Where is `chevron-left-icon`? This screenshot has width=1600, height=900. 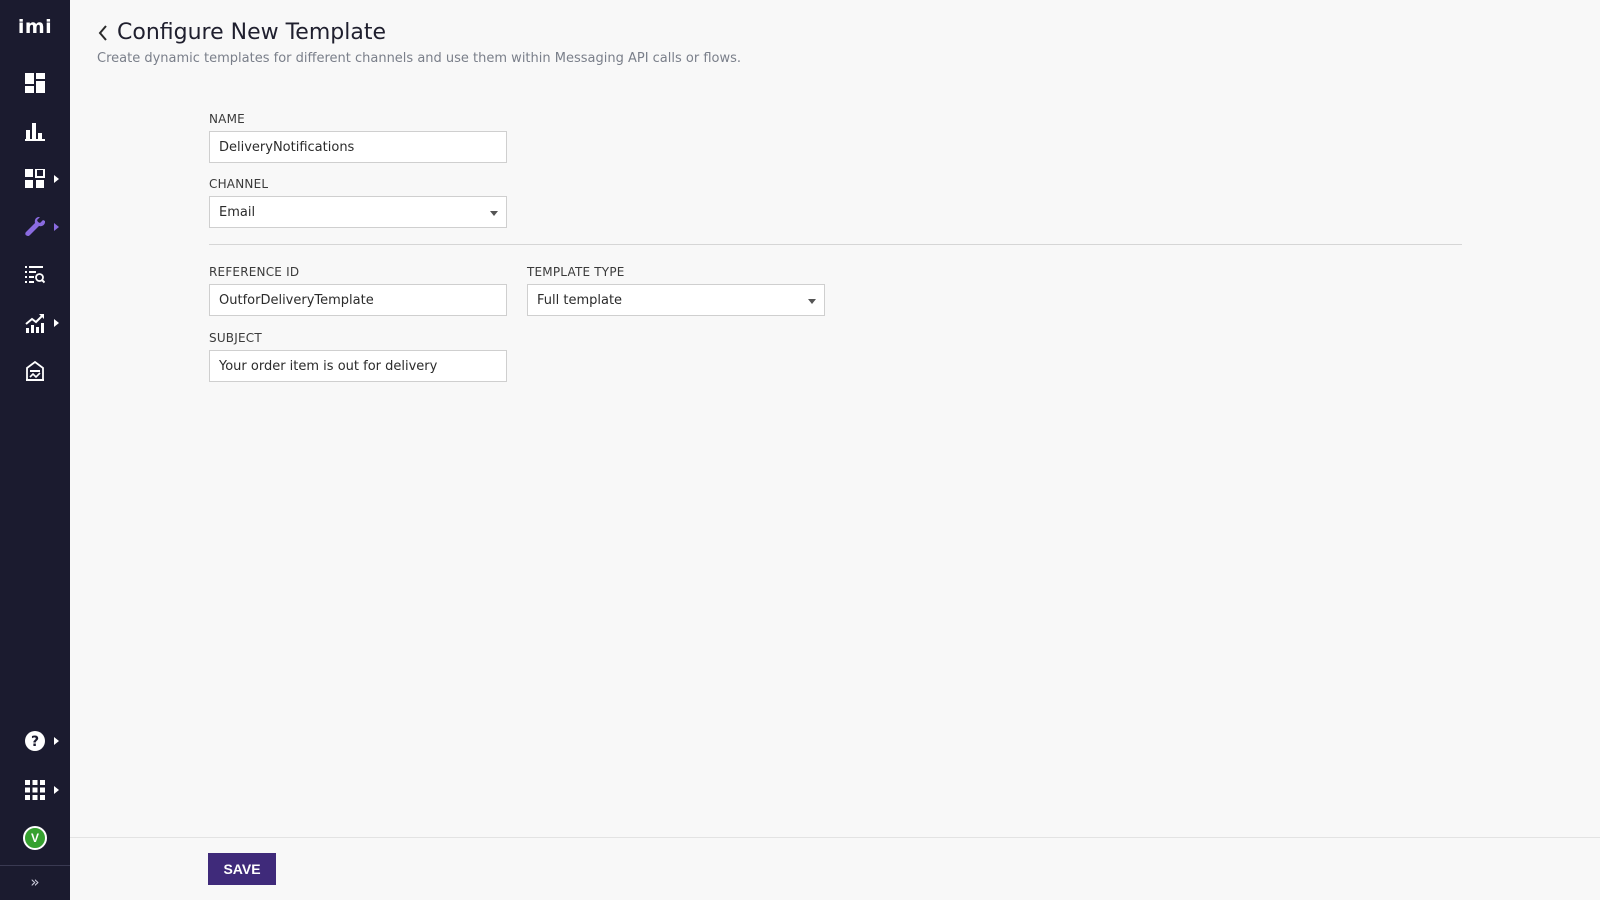 chevron-left-icon is located at coordinates (102, 33).